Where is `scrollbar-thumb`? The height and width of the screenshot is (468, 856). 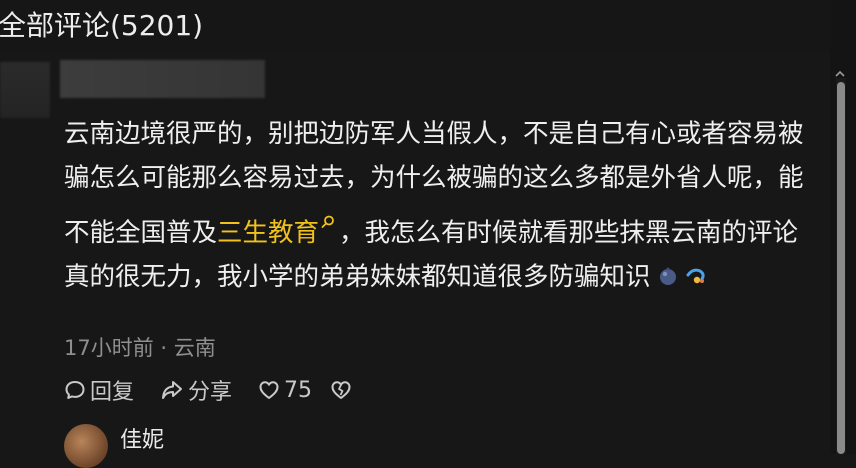
scrollbar-thumb is located at coordinates (841, 268).